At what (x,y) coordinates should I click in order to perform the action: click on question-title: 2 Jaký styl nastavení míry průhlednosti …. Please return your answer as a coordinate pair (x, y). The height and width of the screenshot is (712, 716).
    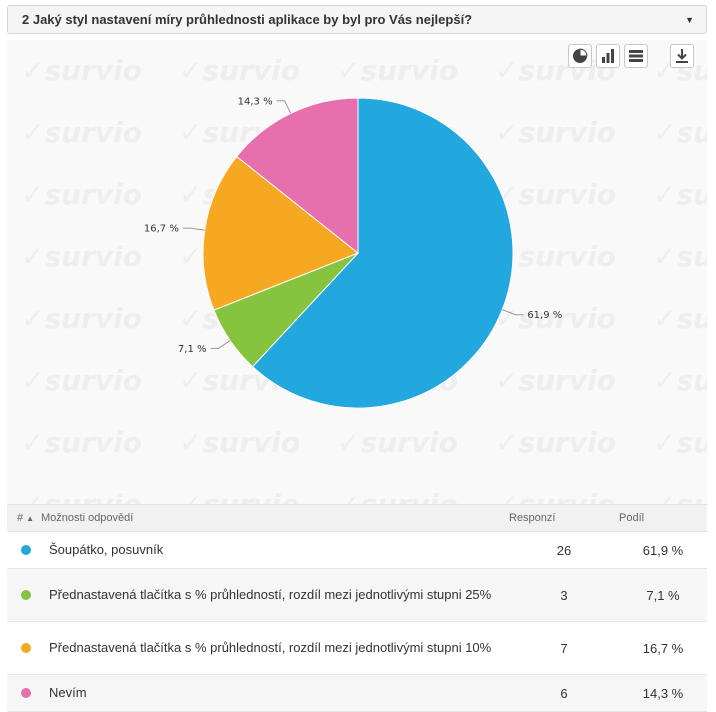
    Looking at the image, I should click on (247, 19).